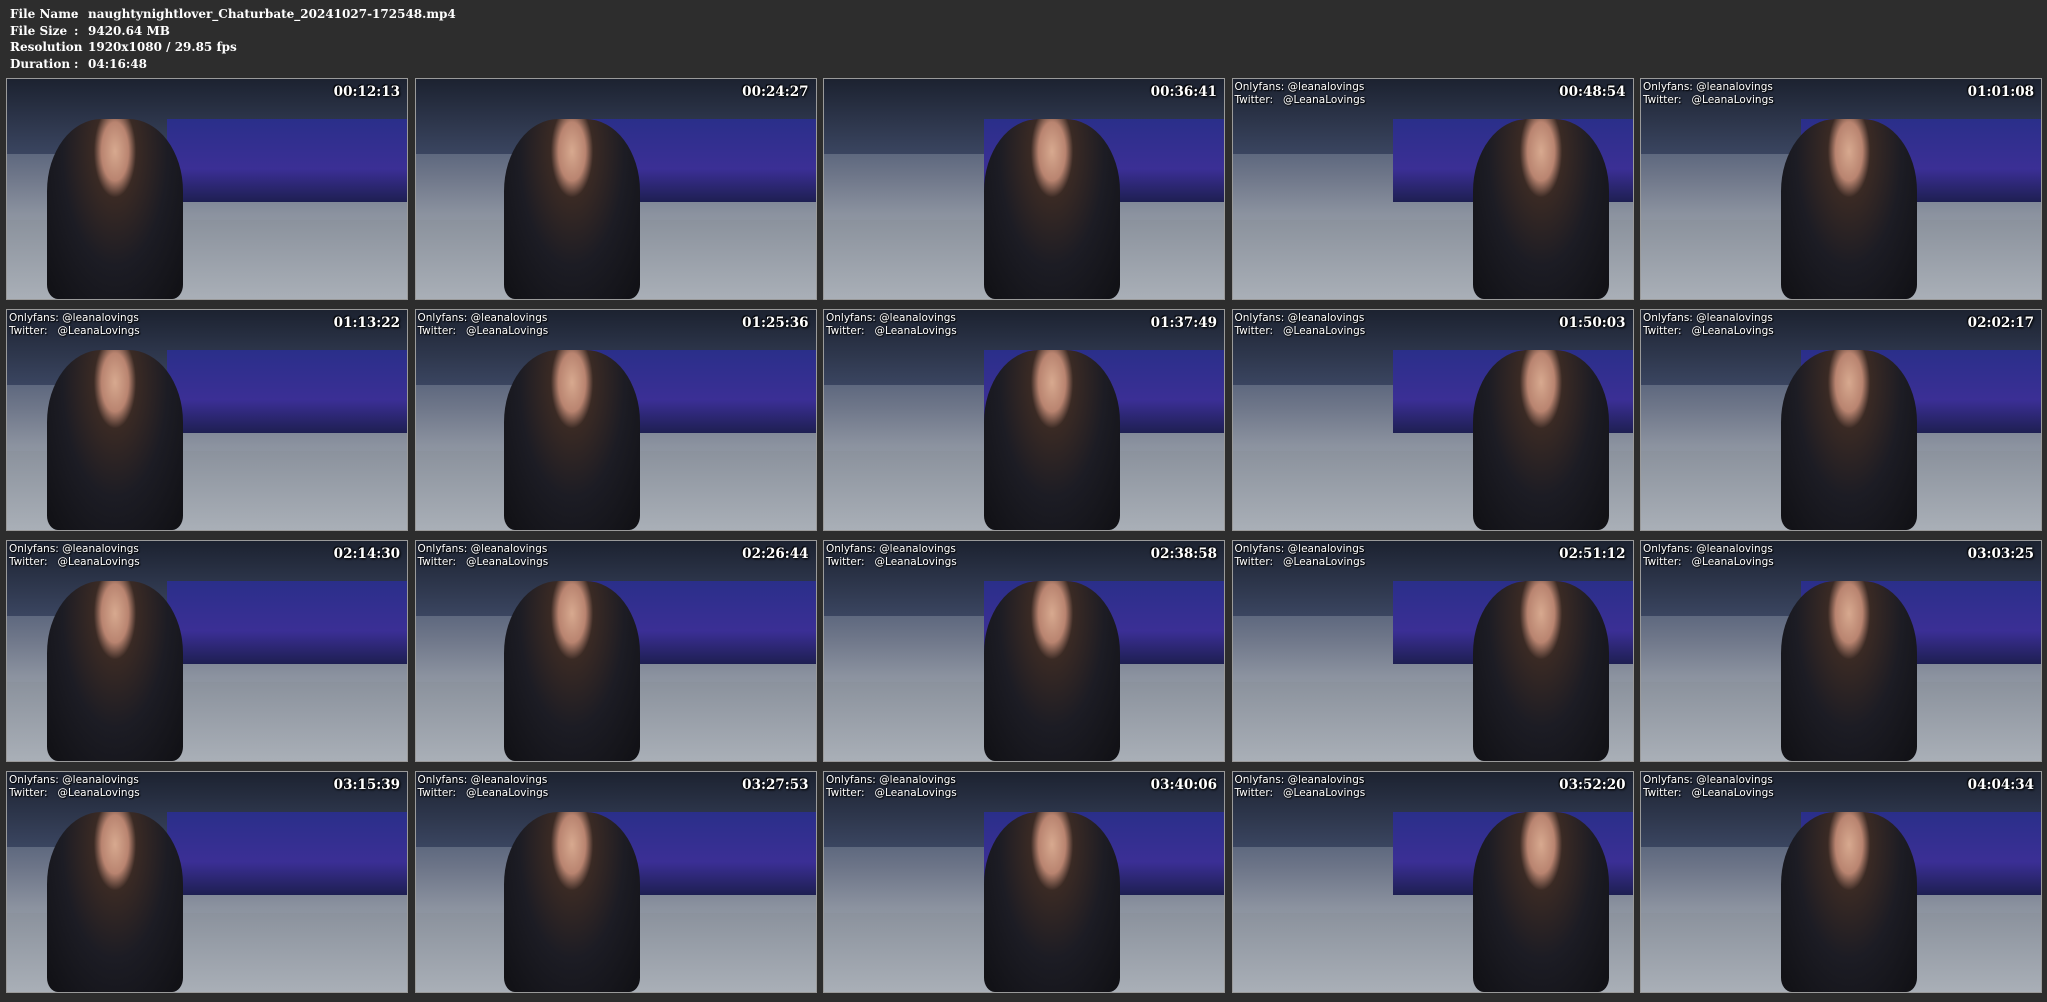  What do you see at coordinates (117, 63) in the screenshot?
I see `duration-value: 04:16:48` at bounding box center [117, 63].